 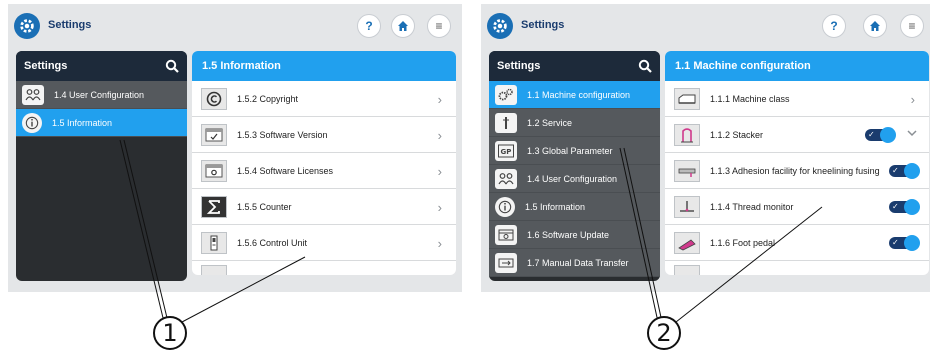 I want to click on sidebar-item-label: 1.5 Information, so click(x=82, y=122).